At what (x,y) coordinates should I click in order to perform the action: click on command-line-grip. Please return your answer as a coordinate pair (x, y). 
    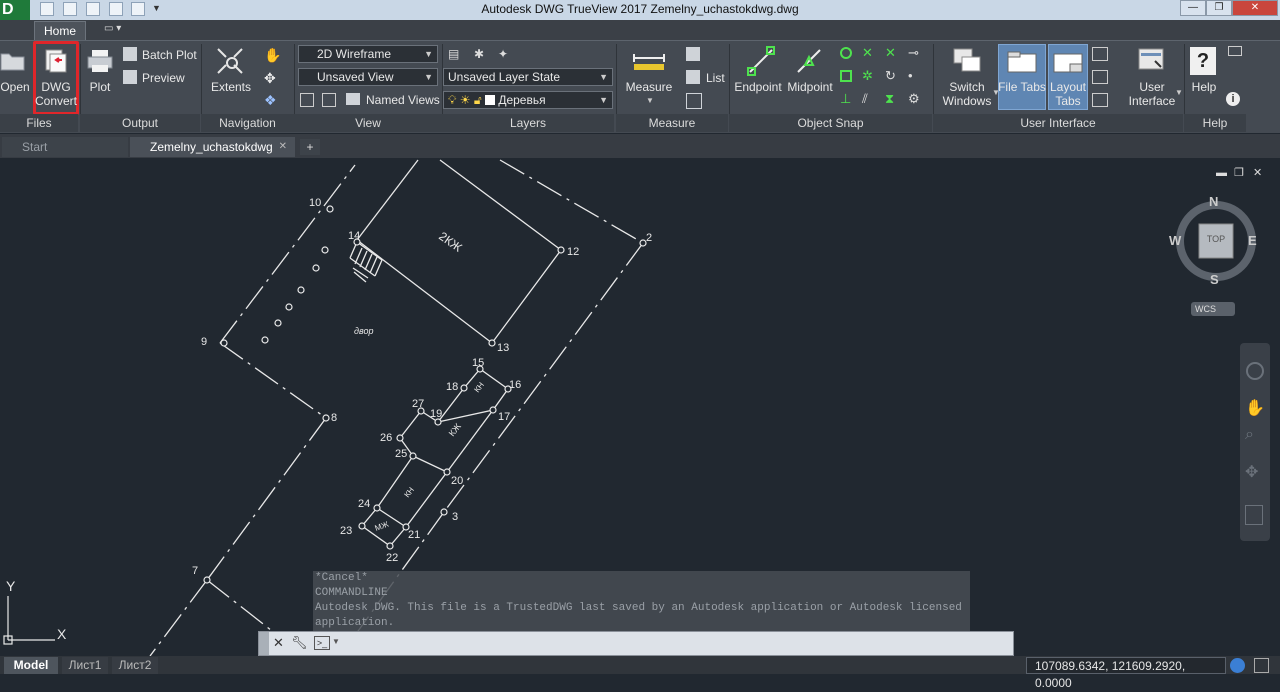
    Looking at the image, I should click on (264, 643).